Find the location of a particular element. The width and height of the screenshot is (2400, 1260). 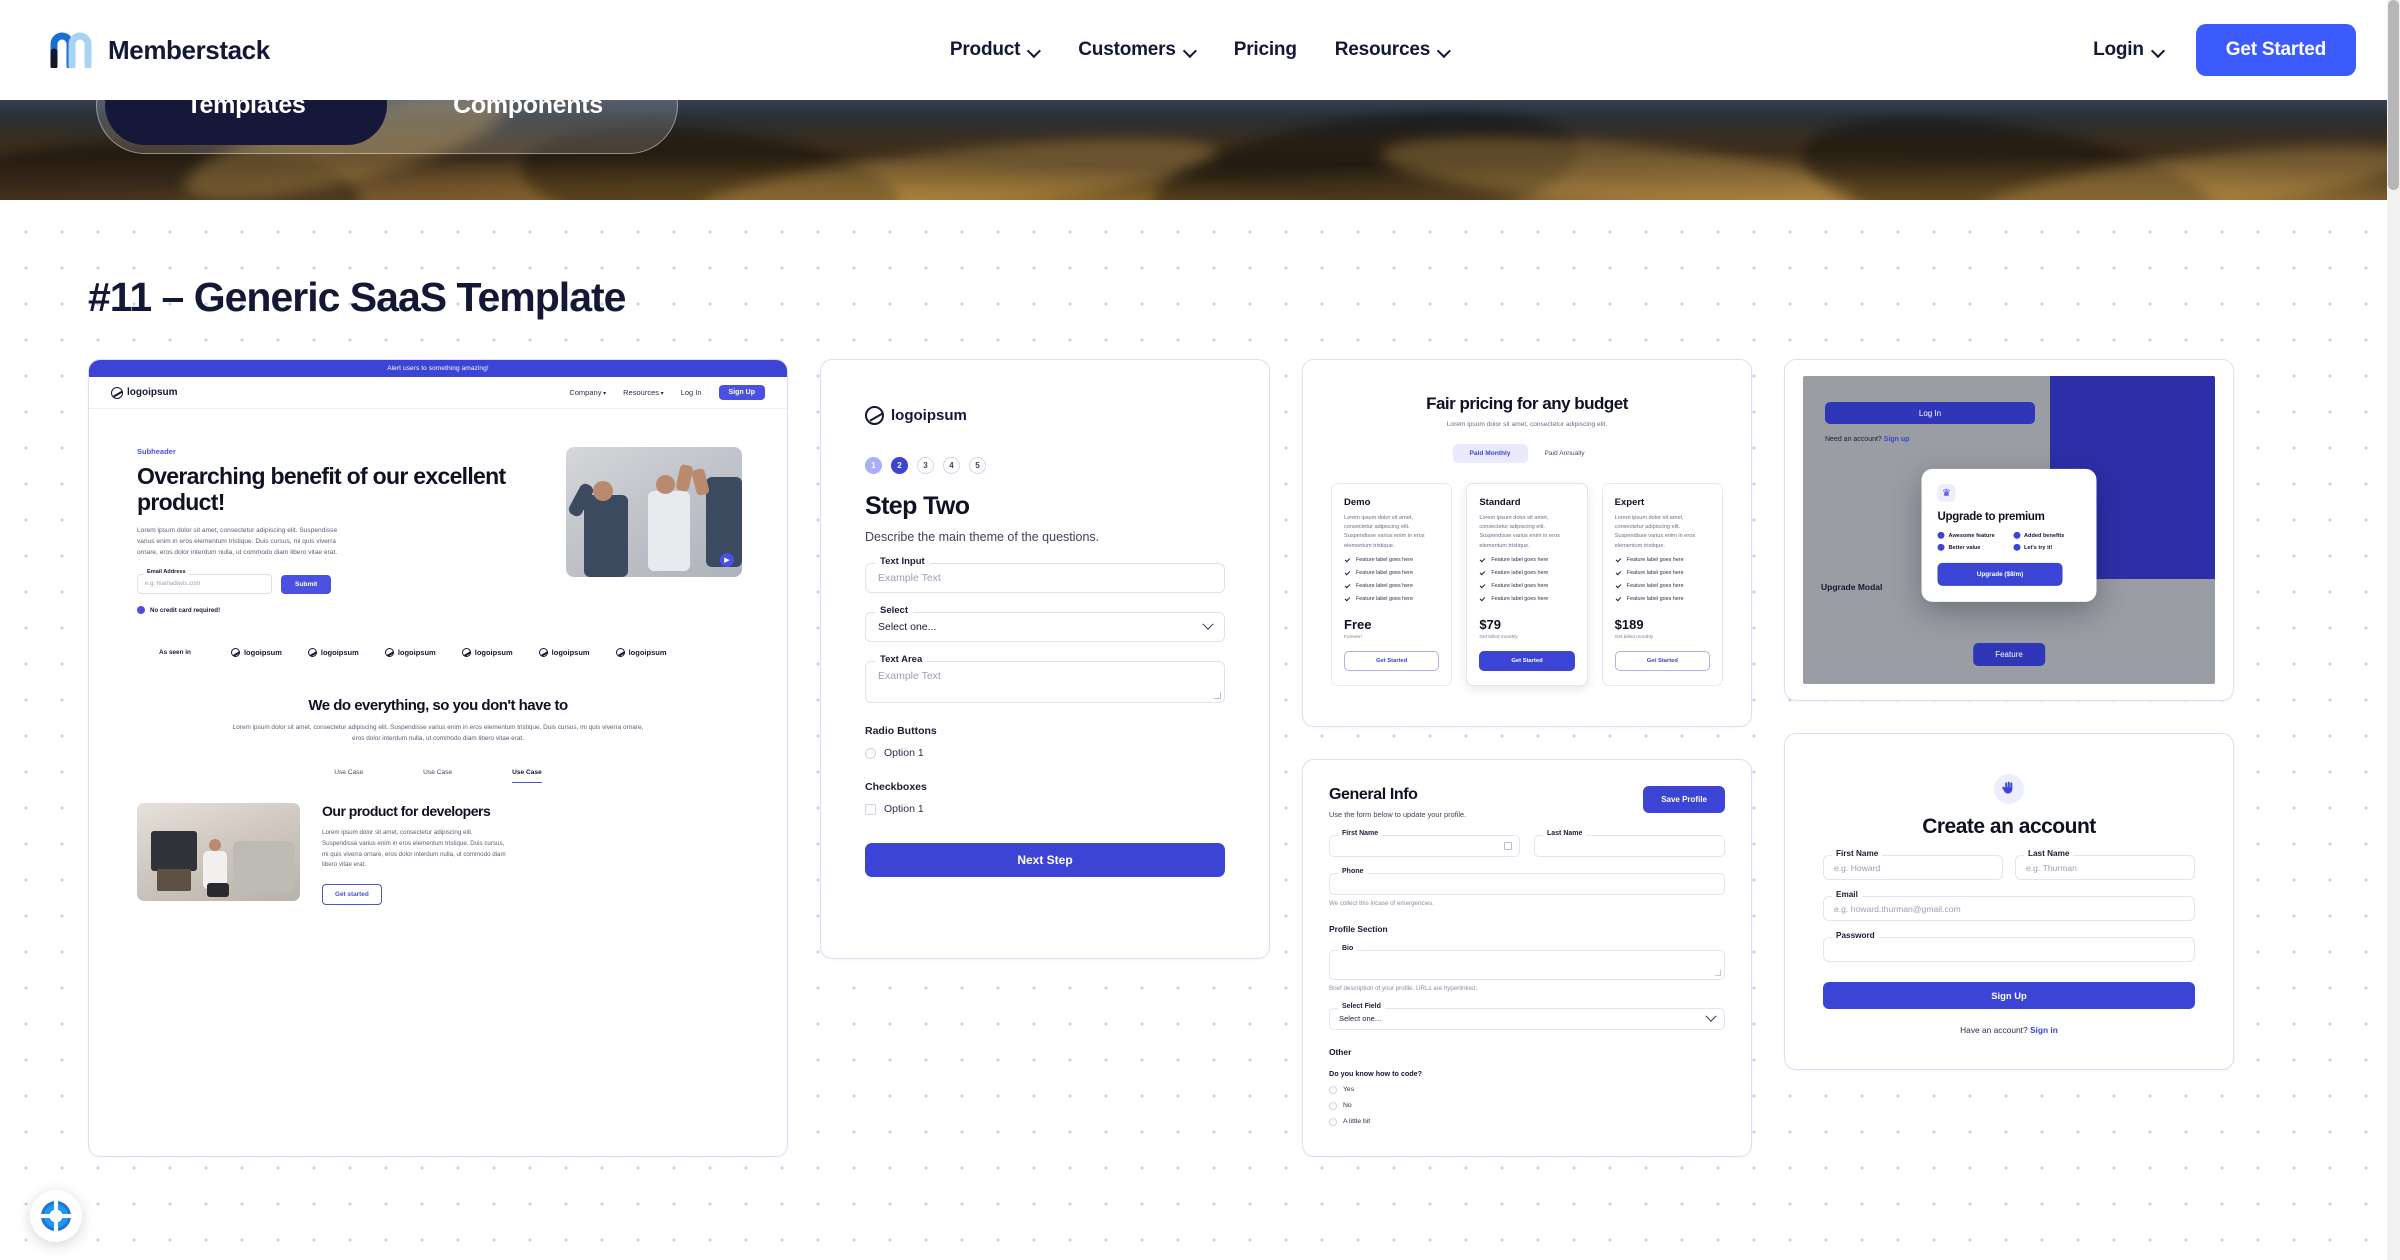

signin-link: Sign in is located at coordinates (2044, 1030).